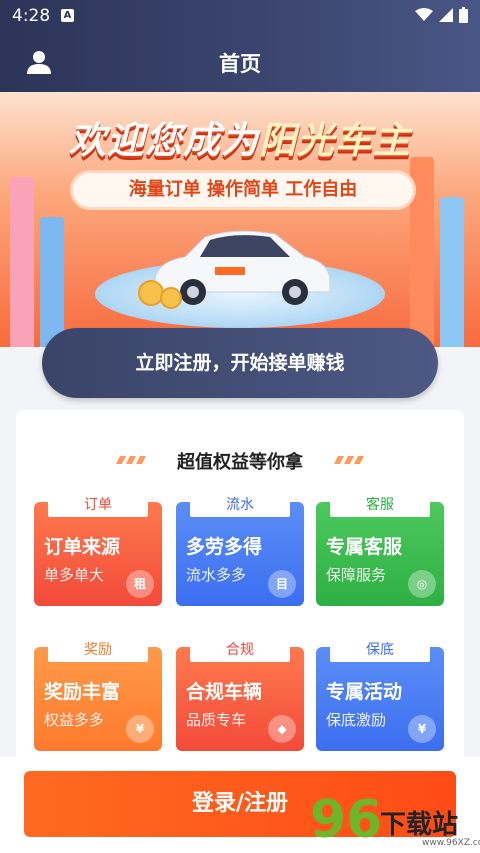 Image resolution: width=480 pixels, height=853 pixels. I want to click on title-deco-right, so click(349, 460).